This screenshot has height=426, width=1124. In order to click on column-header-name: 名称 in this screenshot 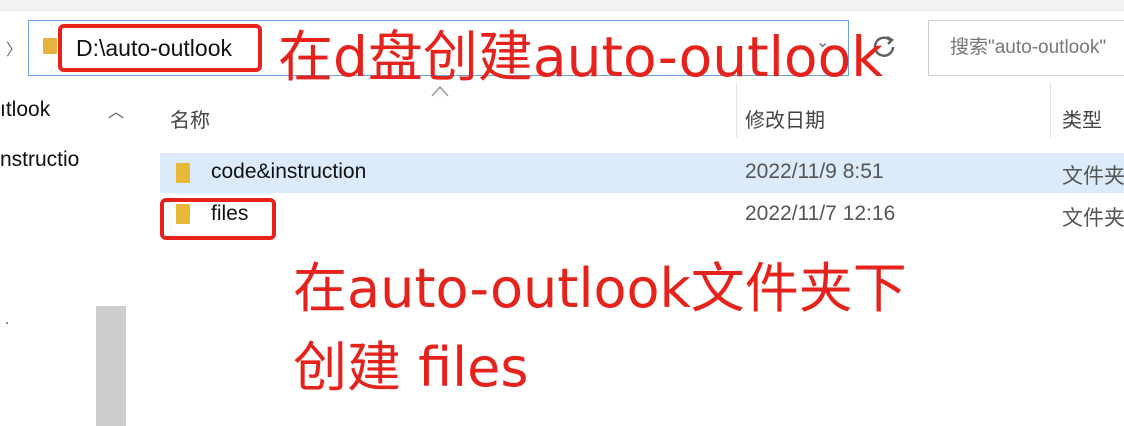, I will do `click(190, 118)`.